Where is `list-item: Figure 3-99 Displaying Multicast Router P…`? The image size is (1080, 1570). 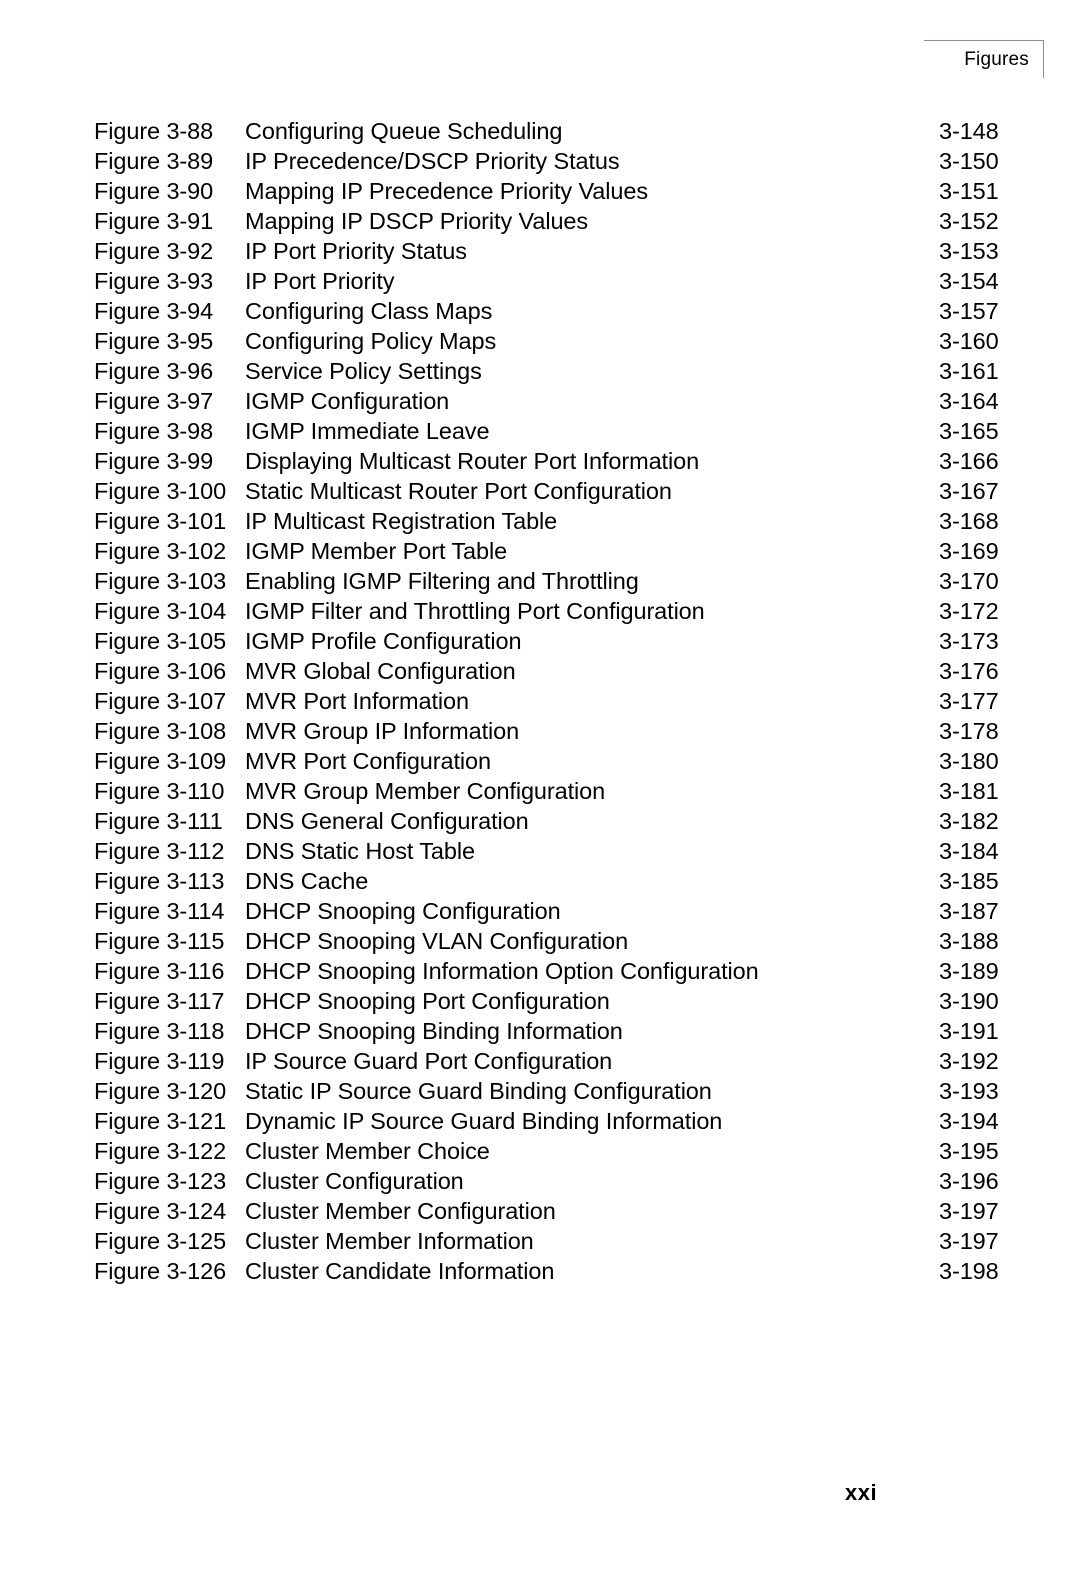 list-item: Figure 3-99 Displaying Multicast Router P… is located at coordinates (550, 461).